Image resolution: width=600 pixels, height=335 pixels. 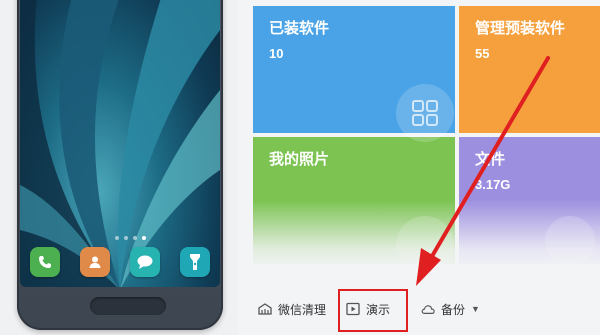 What do you see at coordinates (45, 262) in the screenshot?
I see `phone-icon` at bounding box center [45, 262].